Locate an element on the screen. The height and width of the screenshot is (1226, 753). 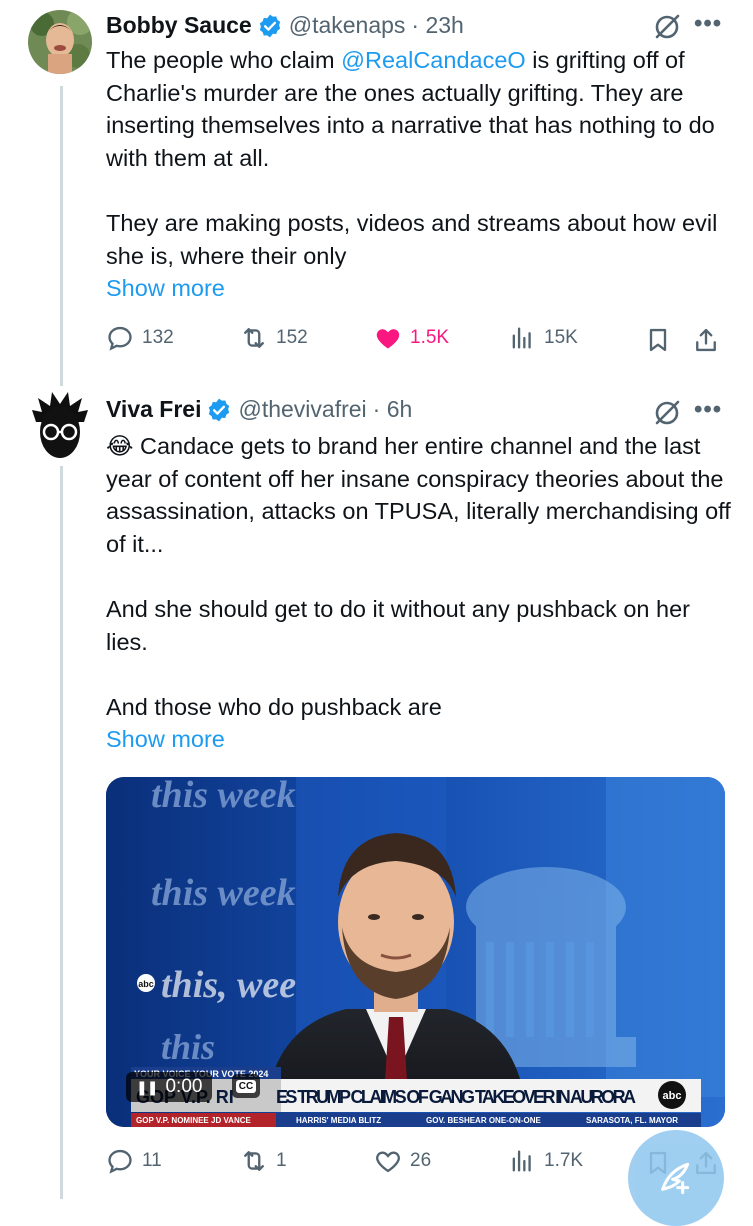
action-bar: 132 152 1.5K 15K is located at coordinates (416, 341).